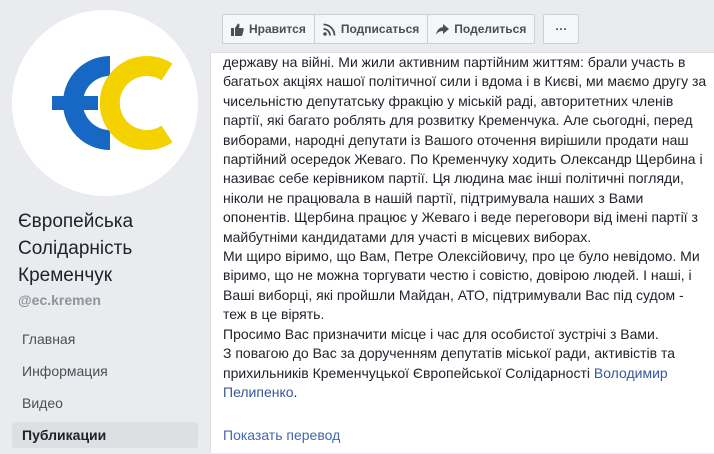  I want to click on ec-logo-icon, so click(105, 103).